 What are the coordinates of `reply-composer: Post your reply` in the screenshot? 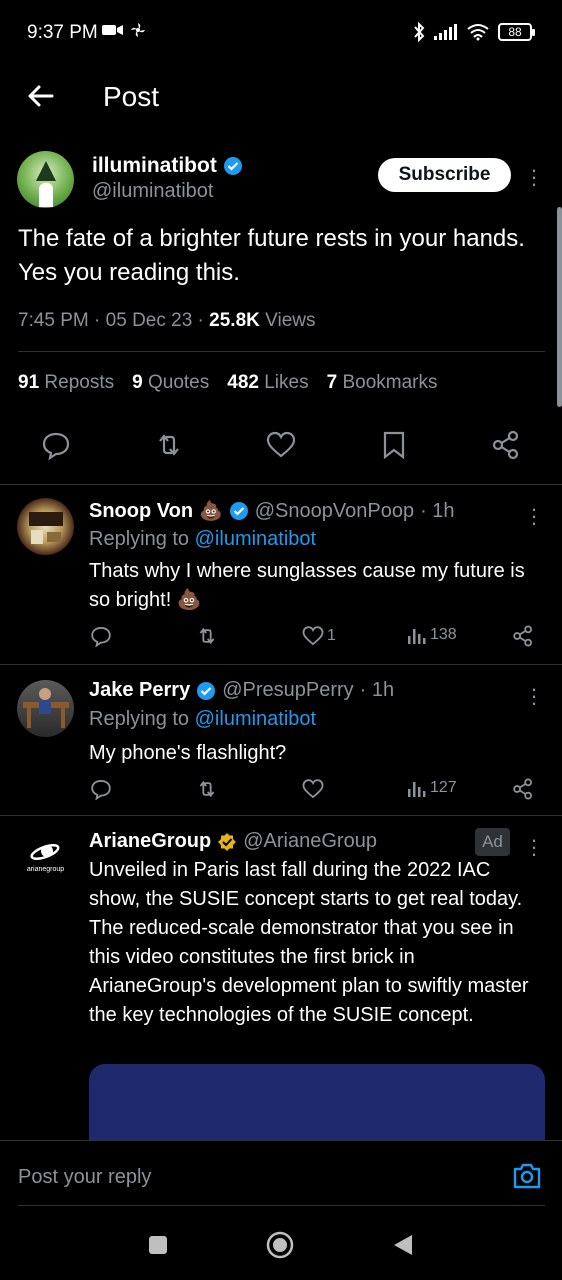 It's located at (281, 1173).